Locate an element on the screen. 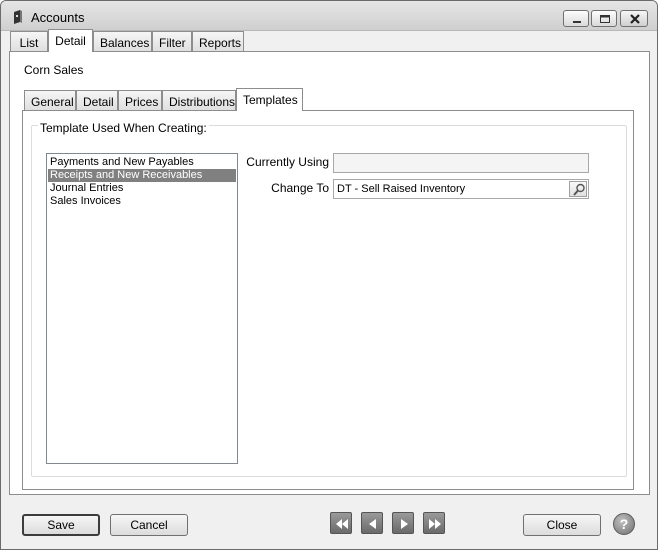 This screenshot has height=550, width=658. help-icon: ? is located at coordinates (624, 524).